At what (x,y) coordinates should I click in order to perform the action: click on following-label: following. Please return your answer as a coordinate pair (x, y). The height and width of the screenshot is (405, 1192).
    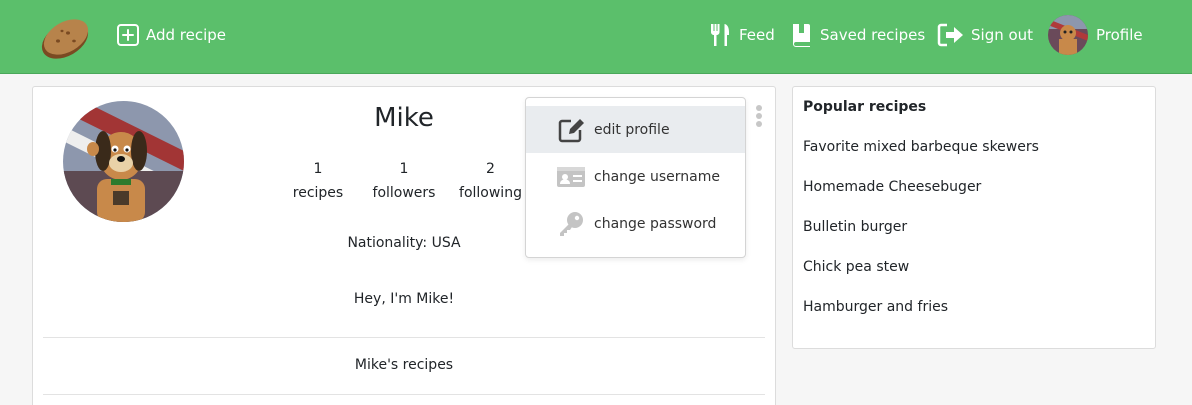
    Looking at the image, I should click on (490, 193).